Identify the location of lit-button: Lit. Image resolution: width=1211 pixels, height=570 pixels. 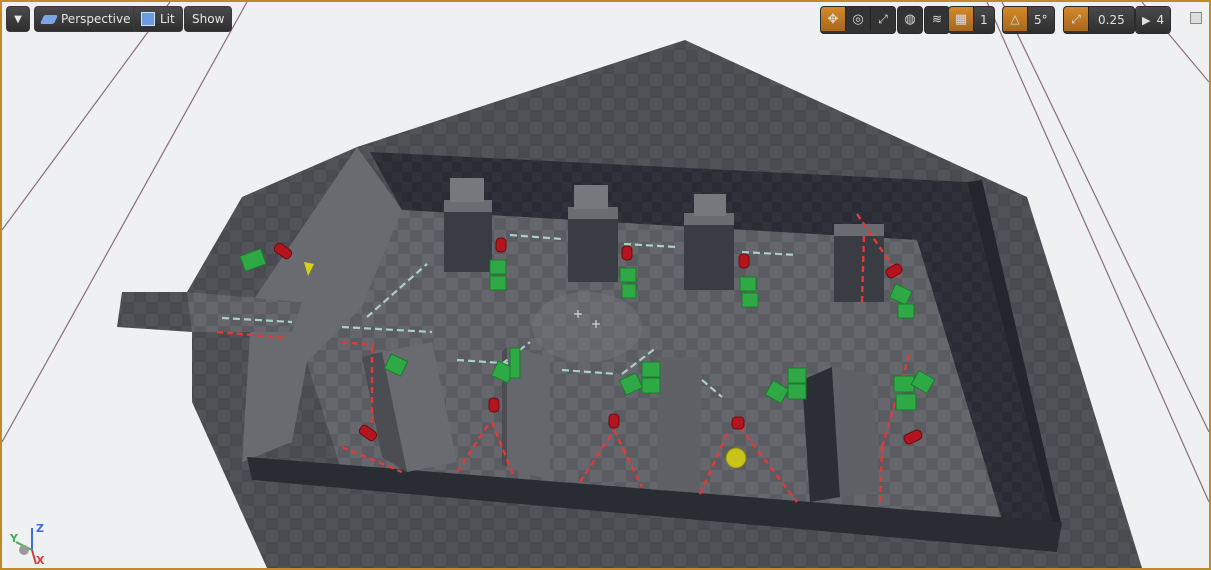
(158, 19).